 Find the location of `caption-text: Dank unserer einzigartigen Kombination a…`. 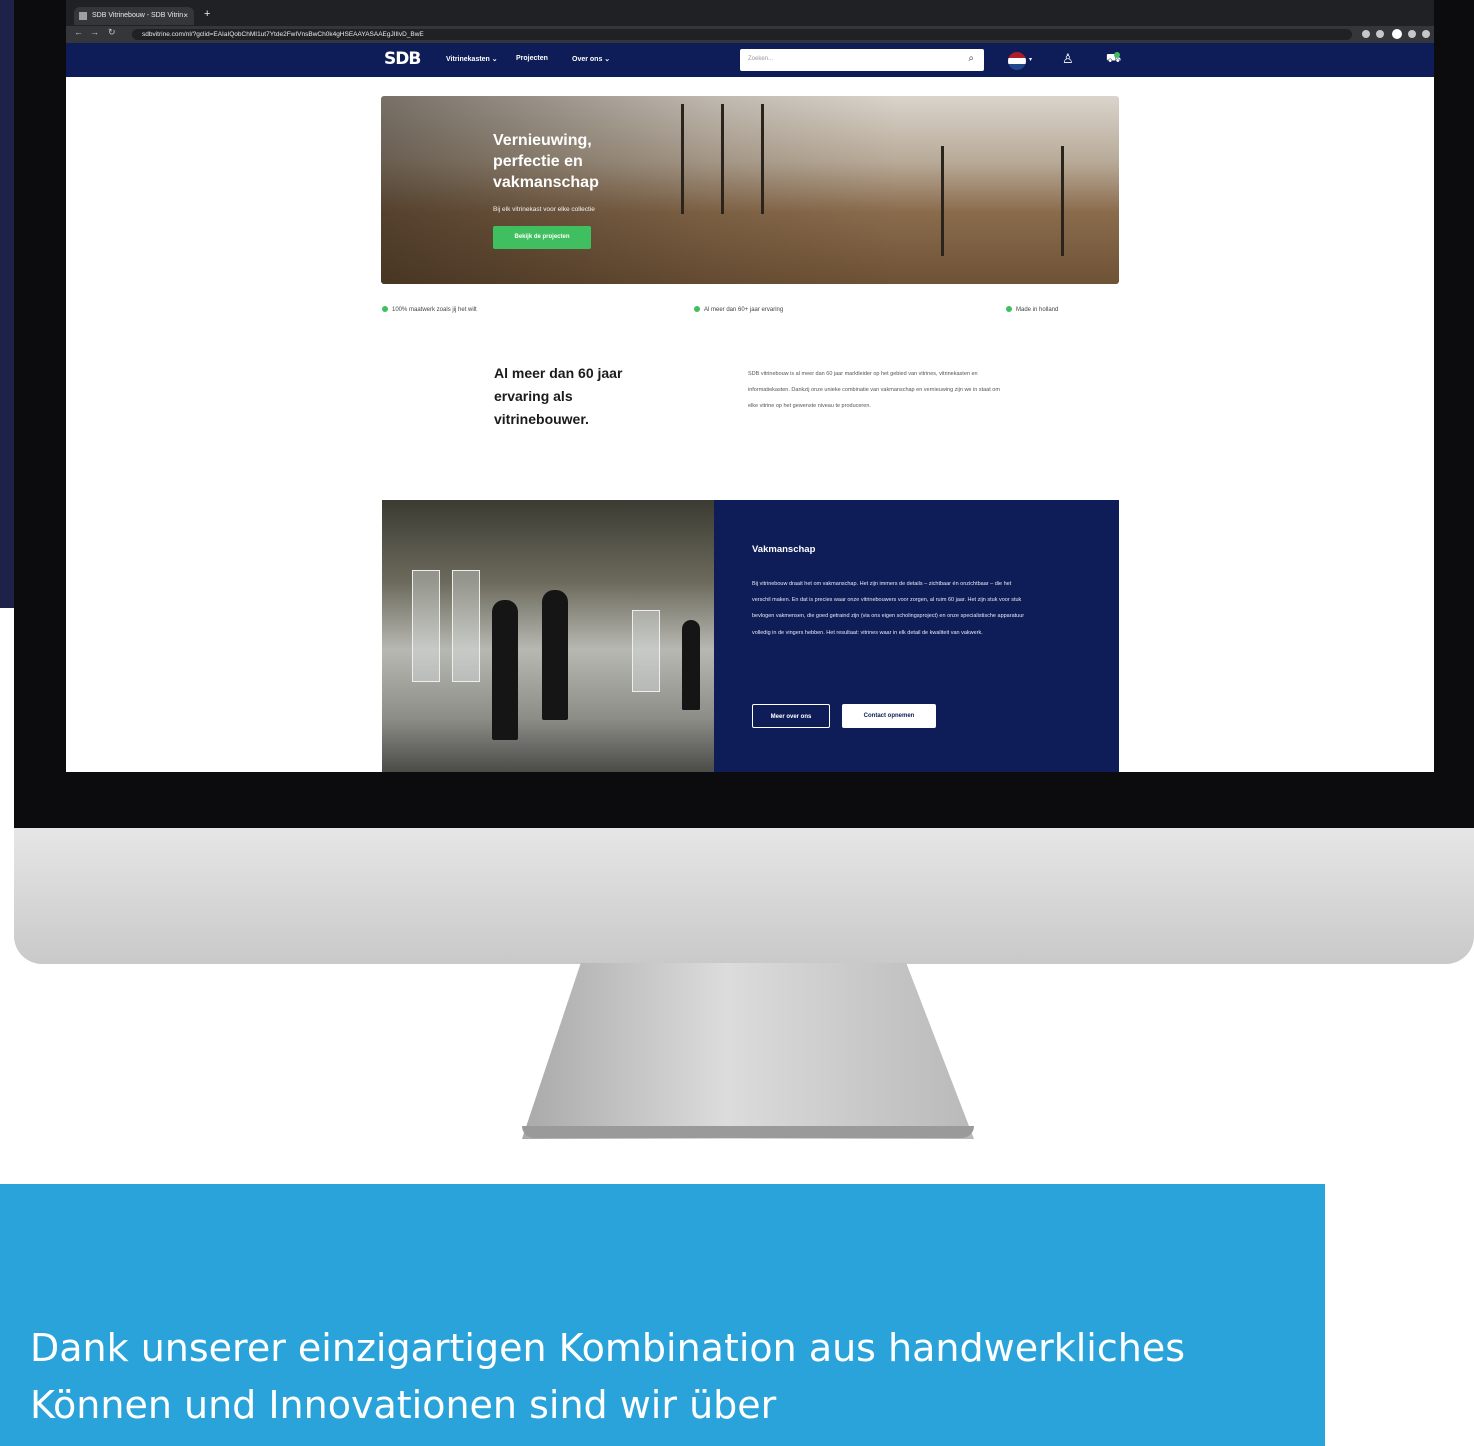

caption-text: Dank unserer einzigartigen Kombination a… is located at coordinates (607, 1376).